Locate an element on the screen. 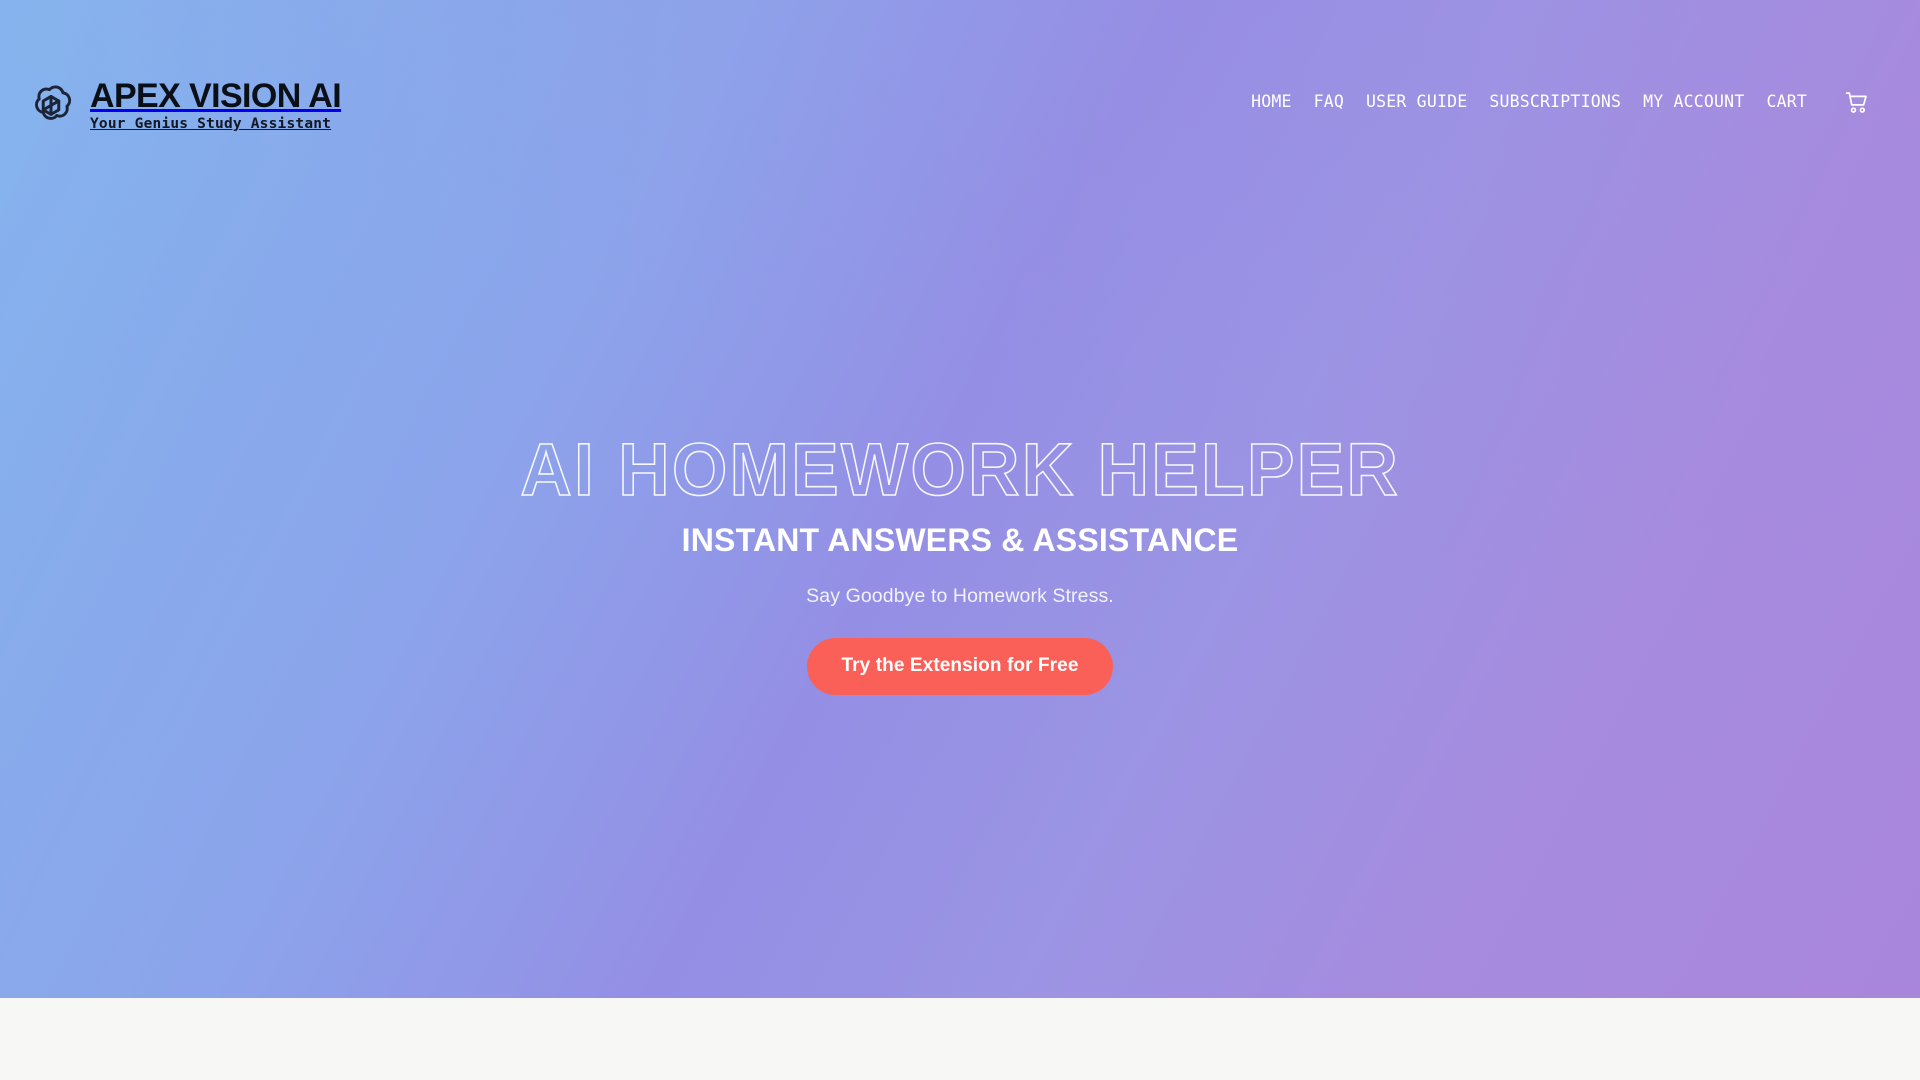 This screenshot has width=1920, height=1080. nav-item-cart: CART is located at coordinates (1786, 102).